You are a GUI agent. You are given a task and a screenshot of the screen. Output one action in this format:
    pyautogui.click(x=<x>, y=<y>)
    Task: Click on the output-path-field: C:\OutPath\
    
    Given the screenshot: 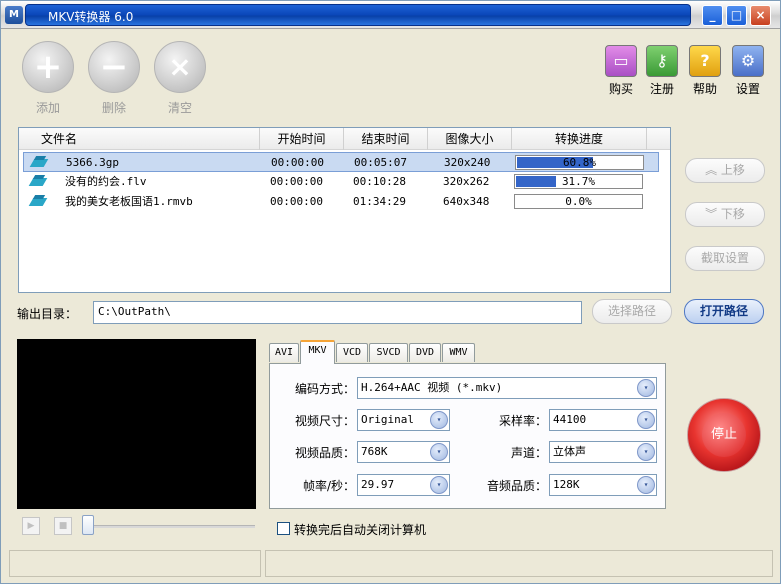 What is the action you would take?
    pyautogui.click(x=337, y=312)
    